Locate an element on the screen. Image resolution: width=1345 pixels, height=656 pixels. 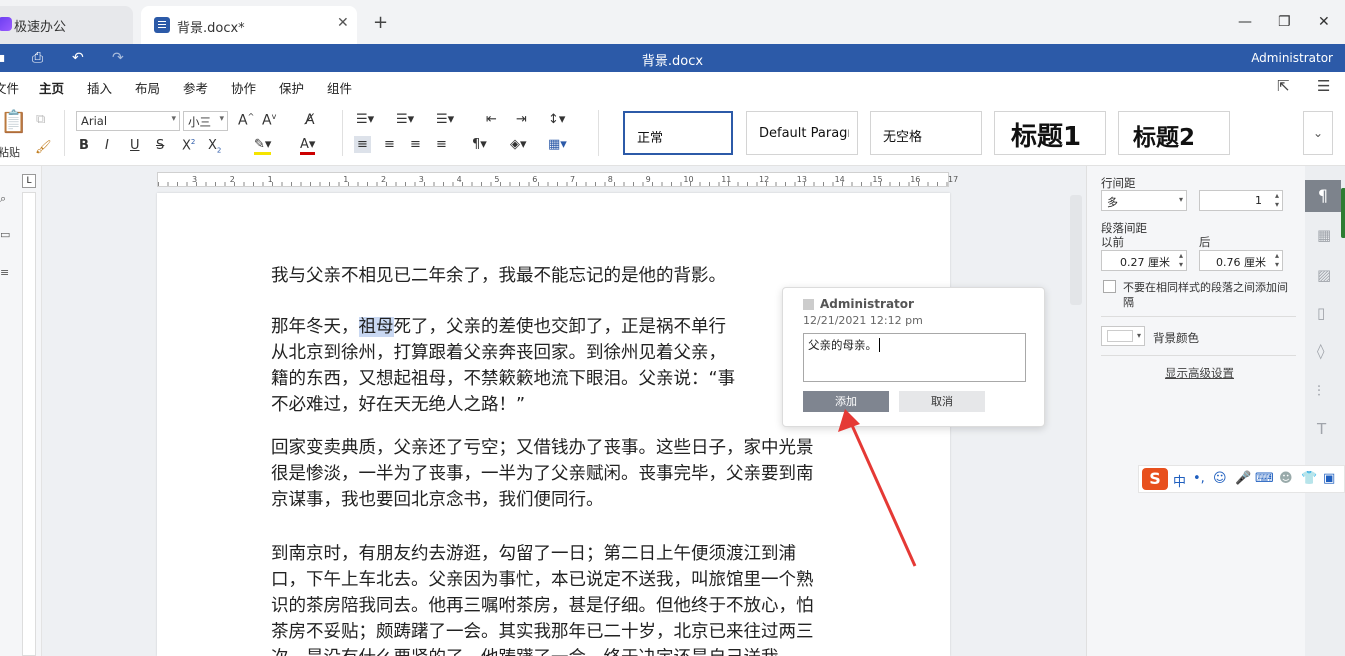
format-painter-icon: 🖌 is located at coordinates (43, 147).